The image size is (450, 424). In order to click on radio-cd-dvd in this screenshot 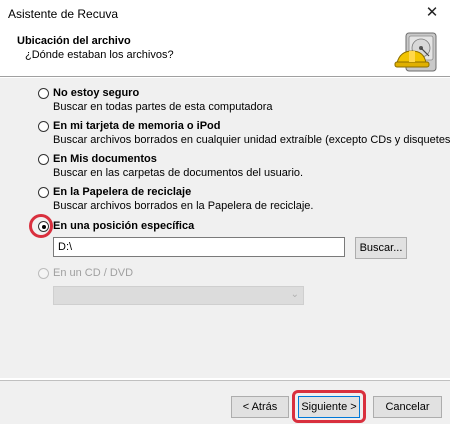, I will do `click(43, 273)`.